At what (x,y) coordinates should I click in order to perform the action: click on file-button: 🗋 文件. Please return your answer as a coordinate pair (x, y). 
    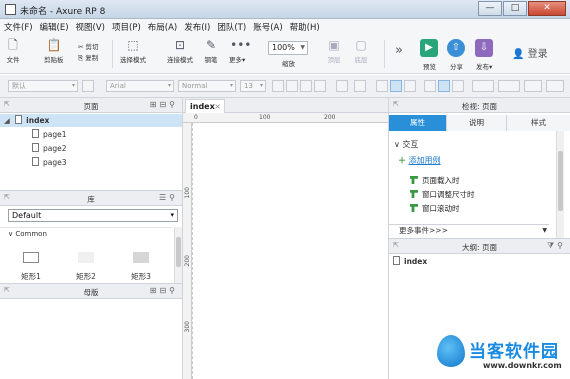
    Looking at the image, I should click on (13, 51).